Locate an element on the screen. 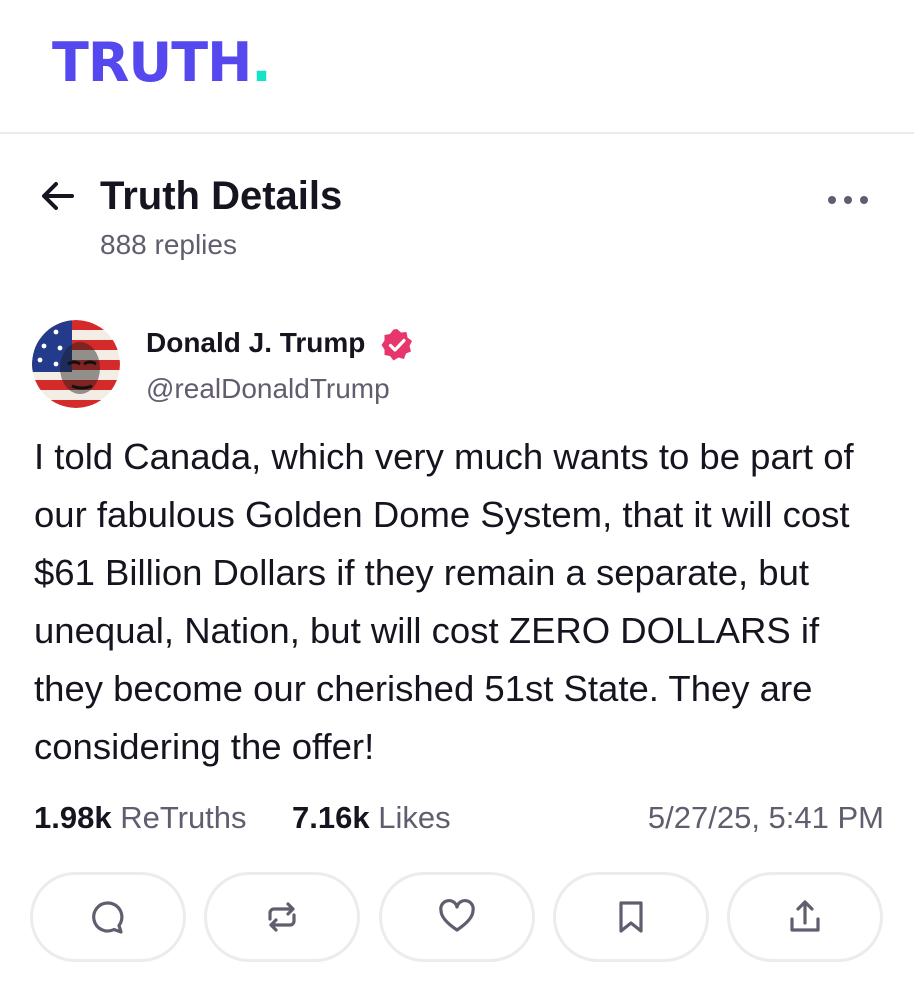 This screenshot has width=914, height=1000. likes-count: 7.16k is located at coordinates (331, 817).